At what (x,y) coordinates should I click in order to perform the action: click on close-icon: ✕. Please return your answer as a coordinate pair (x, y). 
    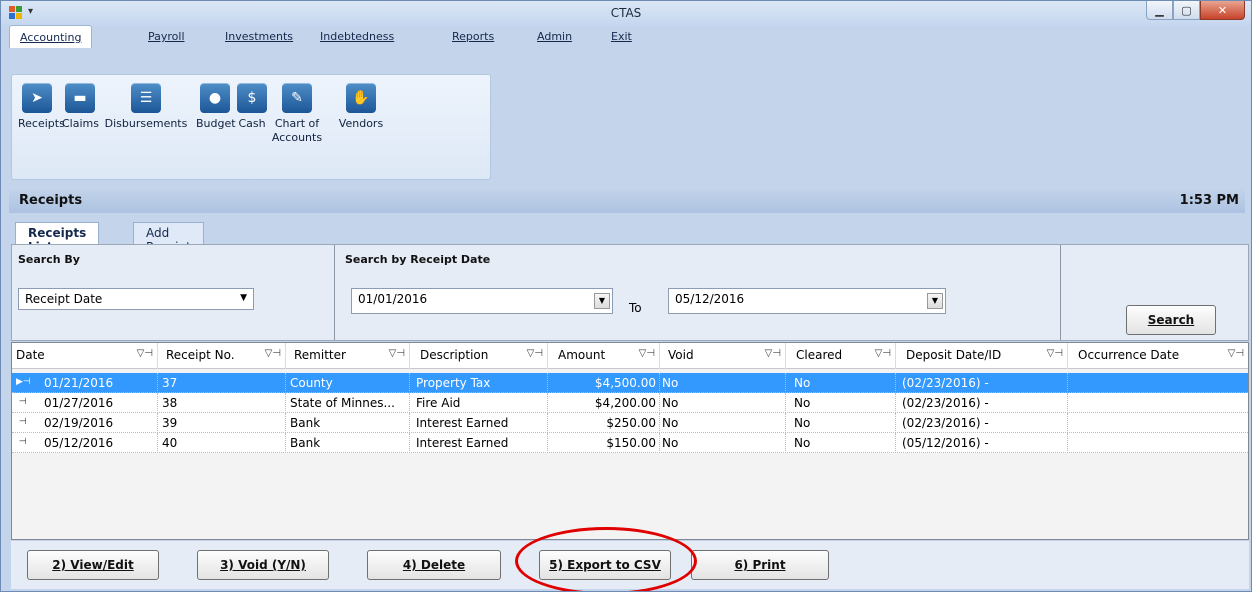
    Looking at the image, I should click on (1222, 10).